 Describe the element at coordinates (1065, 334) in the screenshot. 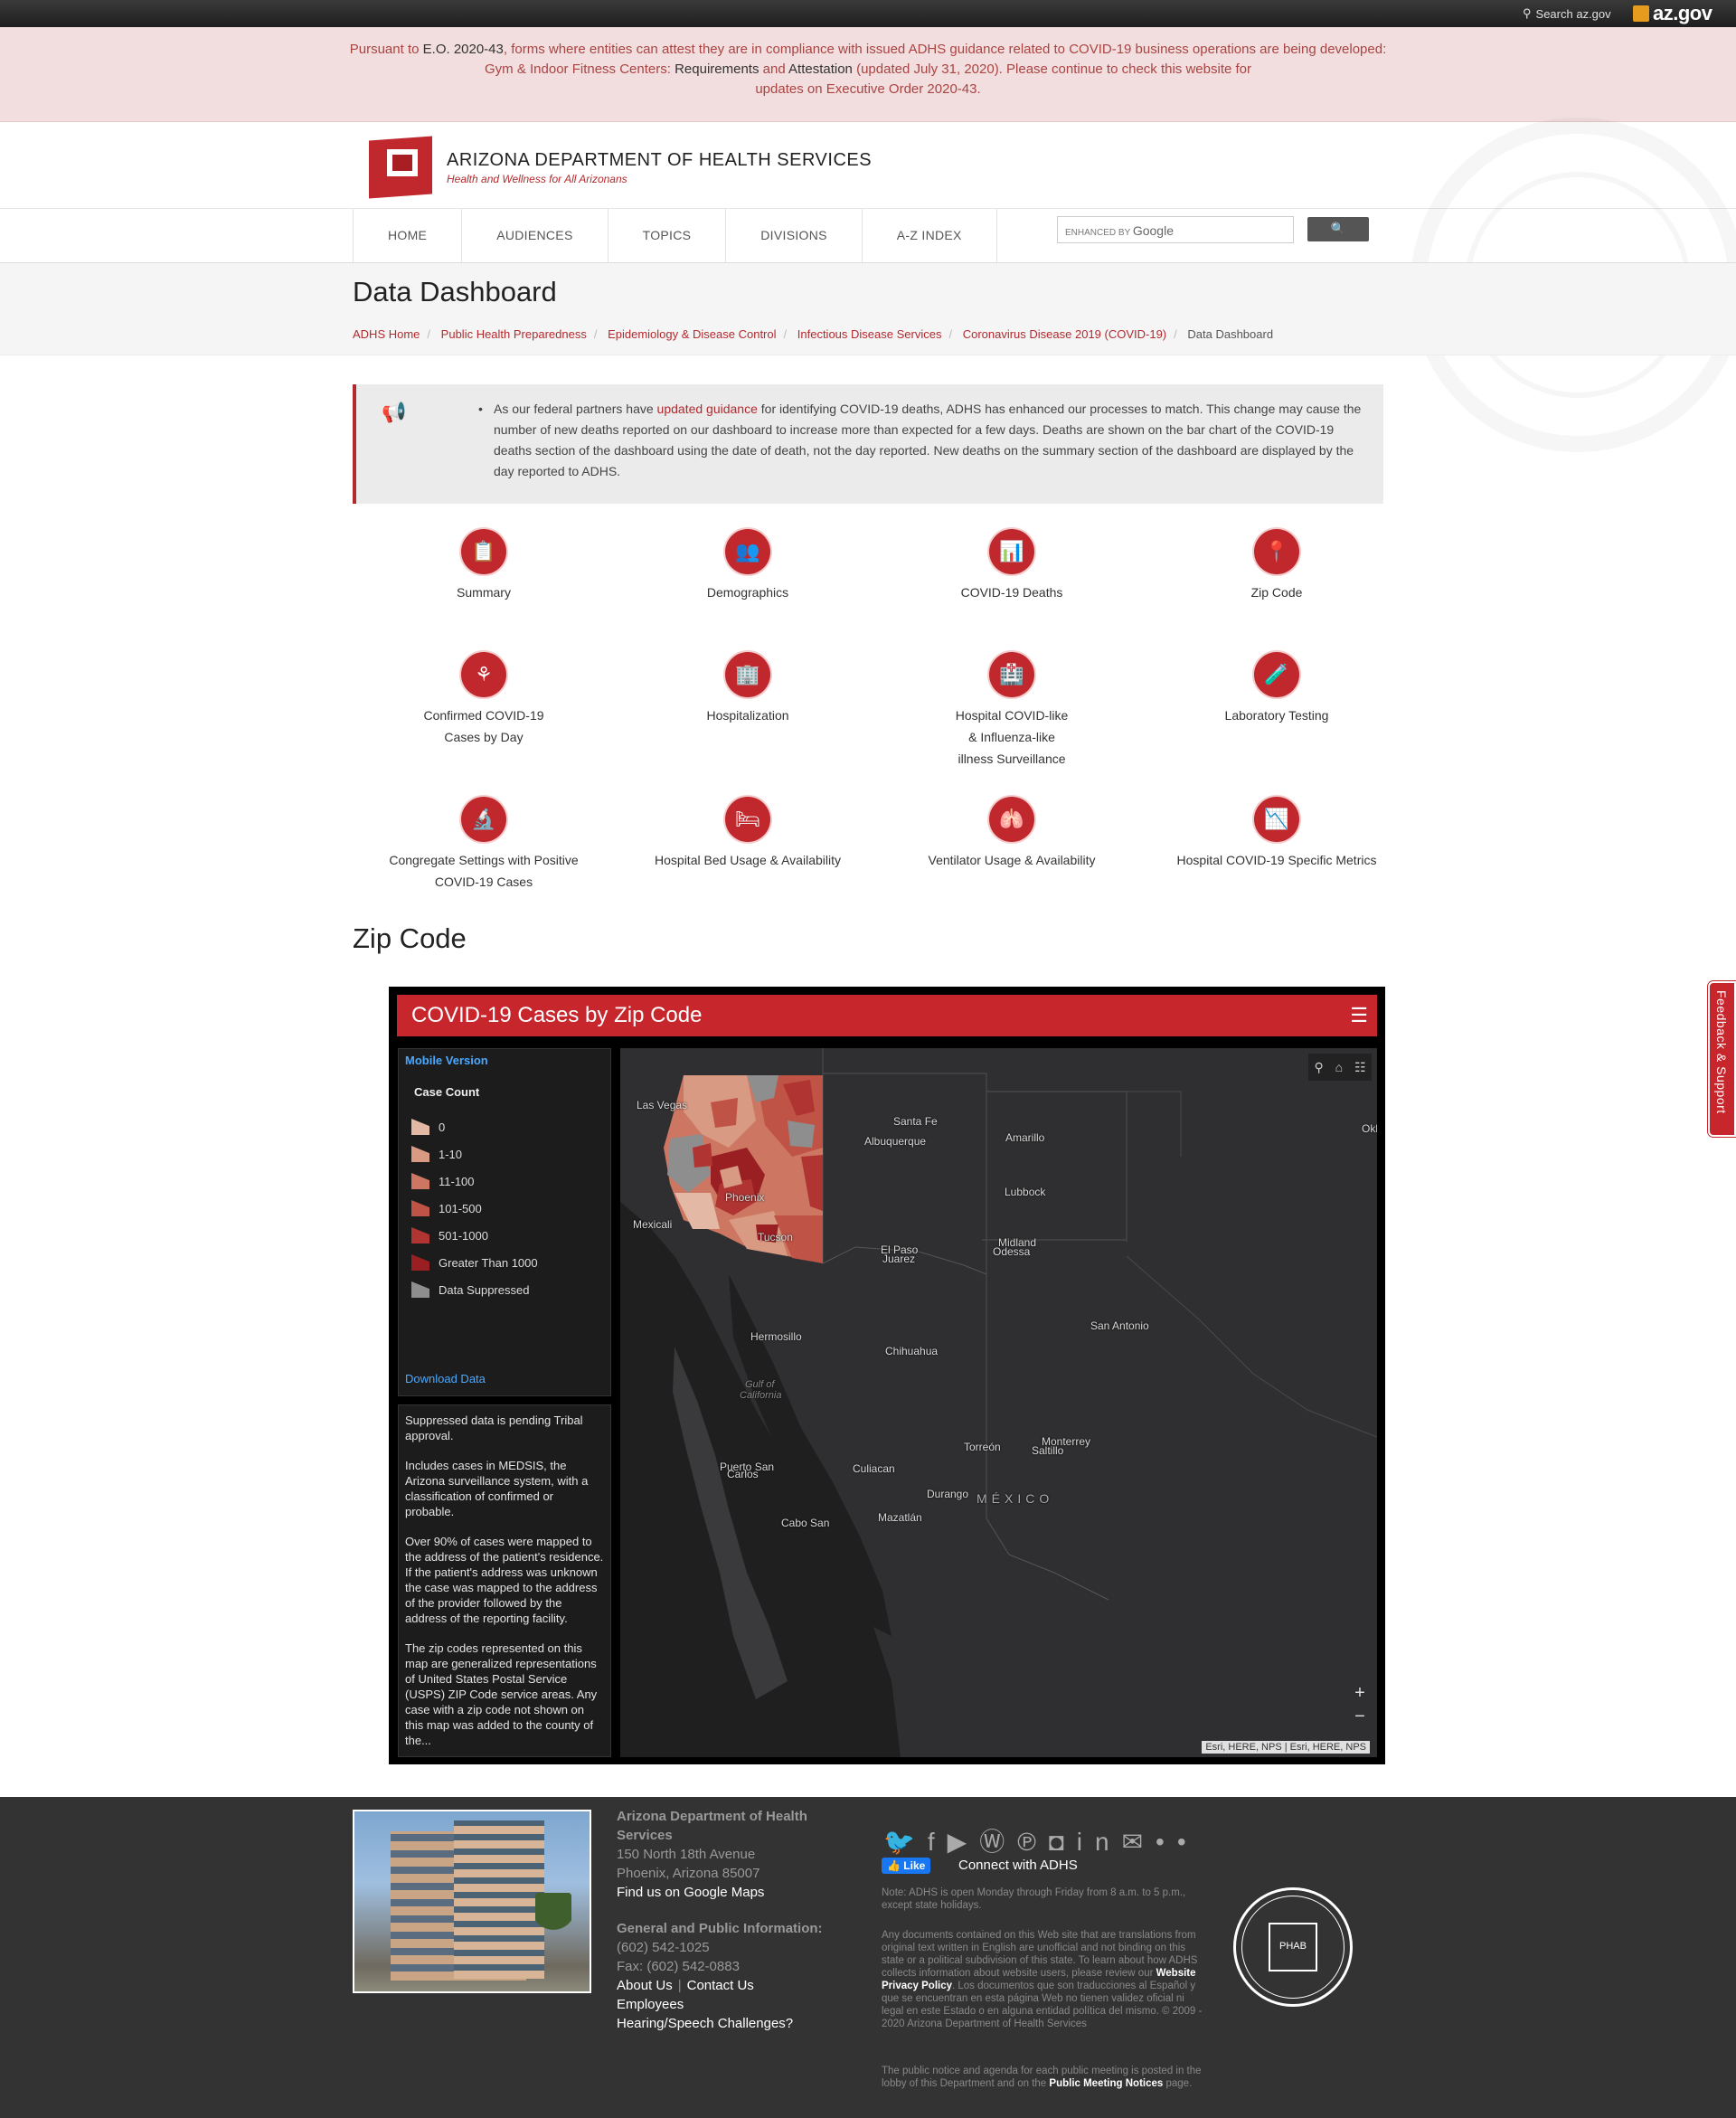

I see `breadcrumb-covid-19: Coronavirus Disease 2019 (COVID-19)` at that location.